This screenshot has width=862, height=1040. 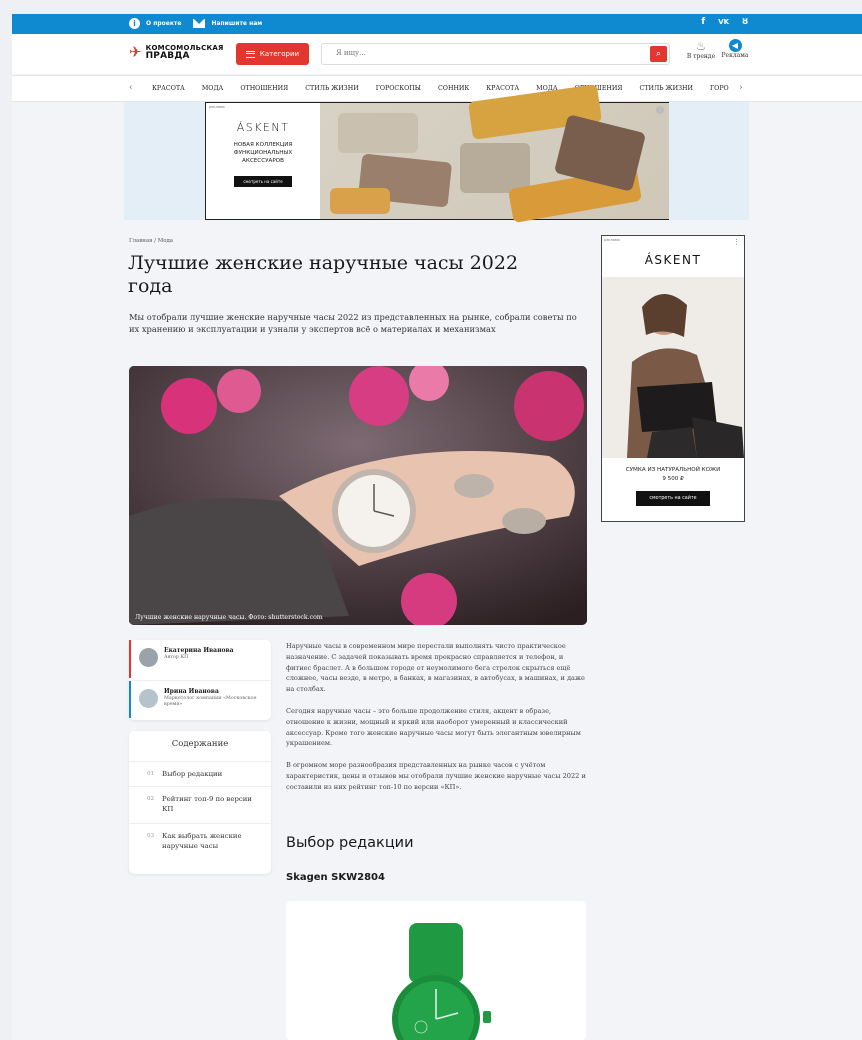 What do you see at coordinates (279, 54) in the screenshot?
I see `categories-label: Категории` at bounding box center [279, 54].